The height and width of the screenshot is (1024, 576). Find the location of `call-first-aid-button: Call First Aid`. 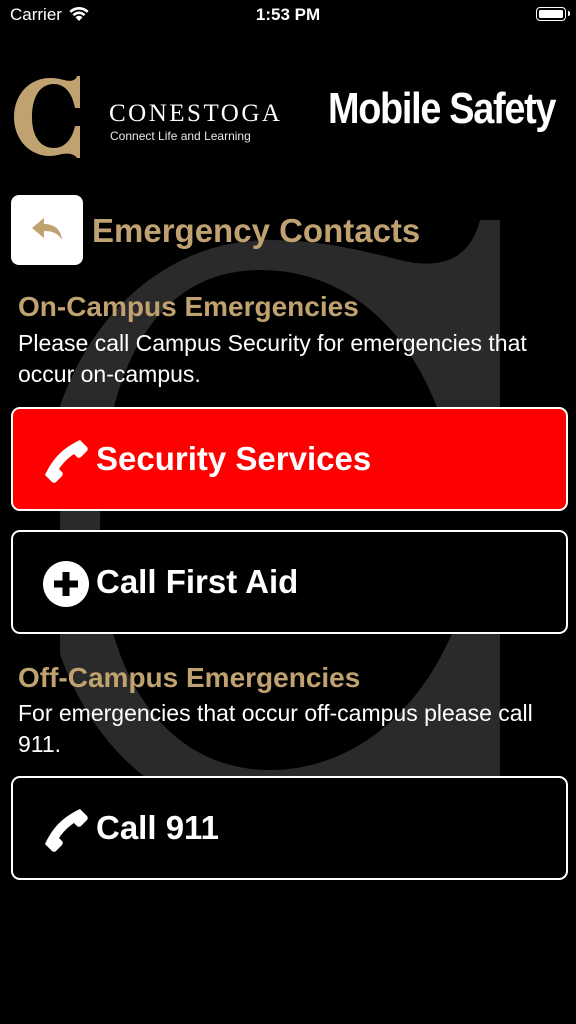

call-first-aid-button: Call First Aid is located at coordinates (289, 582).